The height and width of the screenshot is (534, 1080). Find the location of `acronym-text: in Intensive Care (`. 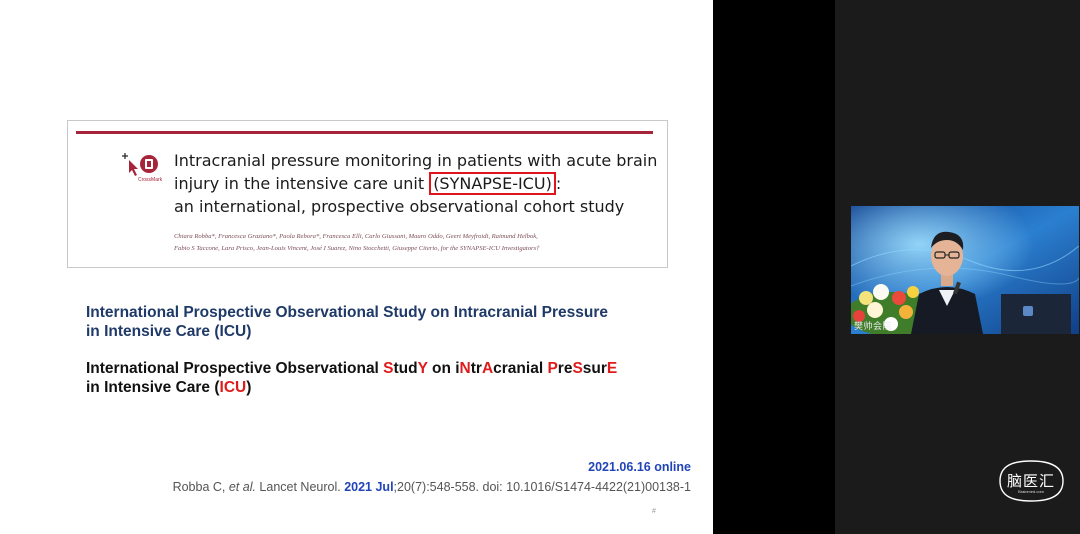

acronym-text: in Intensive Care ( is located at coordinates (153, 387).